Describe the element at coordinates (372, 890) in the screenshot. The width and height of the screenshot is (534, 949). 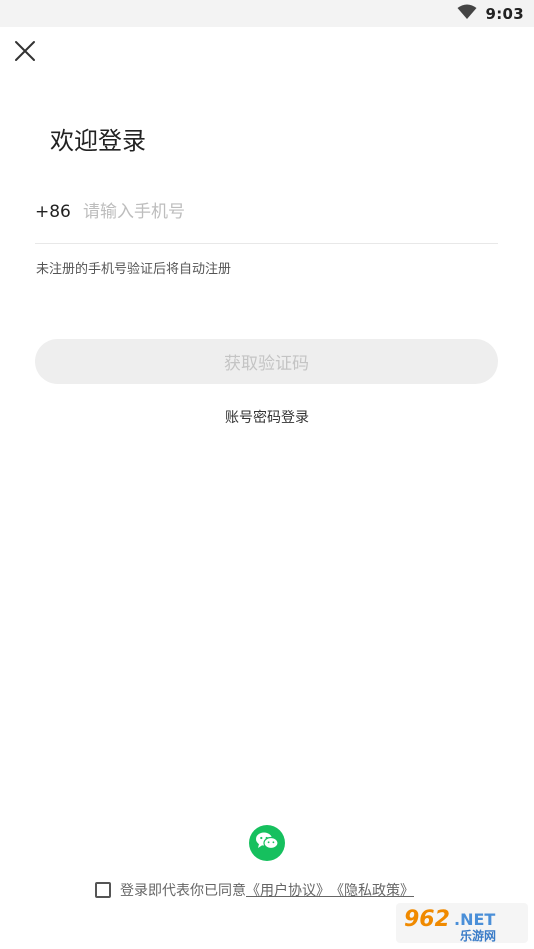
I see `privacy-policy-link: 《隐私政策》` at that location.